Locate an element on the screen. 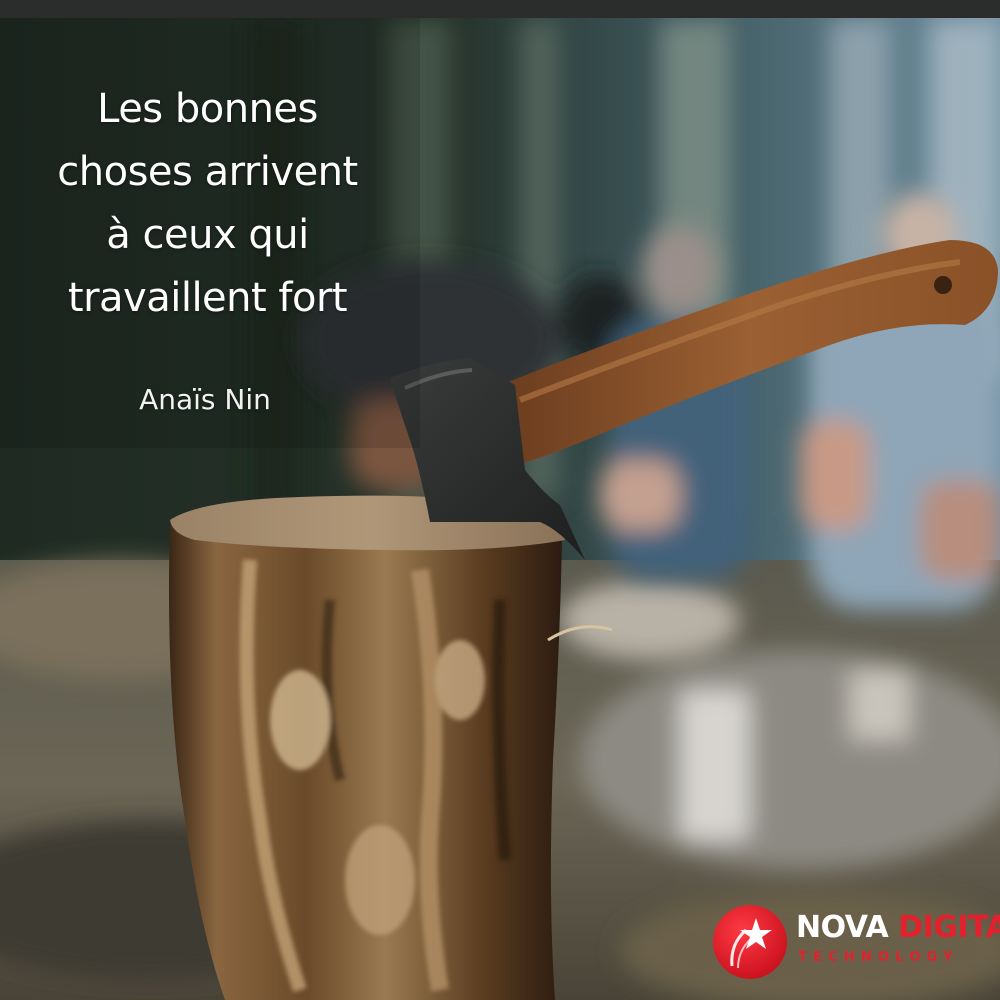 The width and height of the screenshot is (1000, 1000). quote-line: choses arrivent is located at coordinates (207, 172).